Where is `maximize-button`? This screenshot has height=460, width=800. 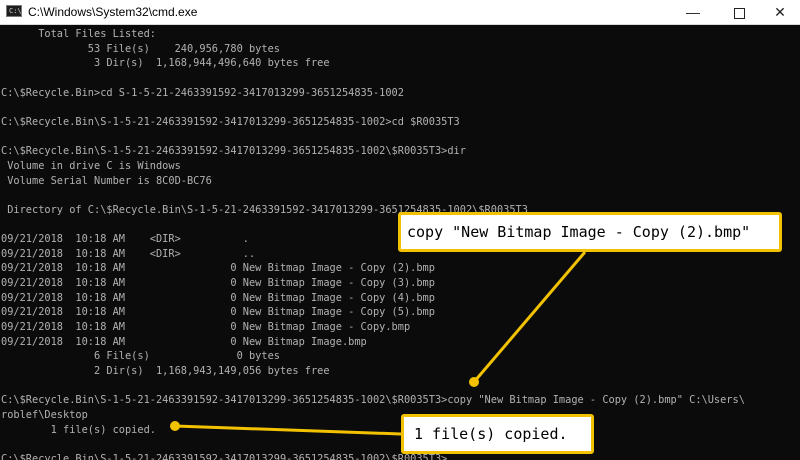 maximize-button is located at coordinates (739, 12).